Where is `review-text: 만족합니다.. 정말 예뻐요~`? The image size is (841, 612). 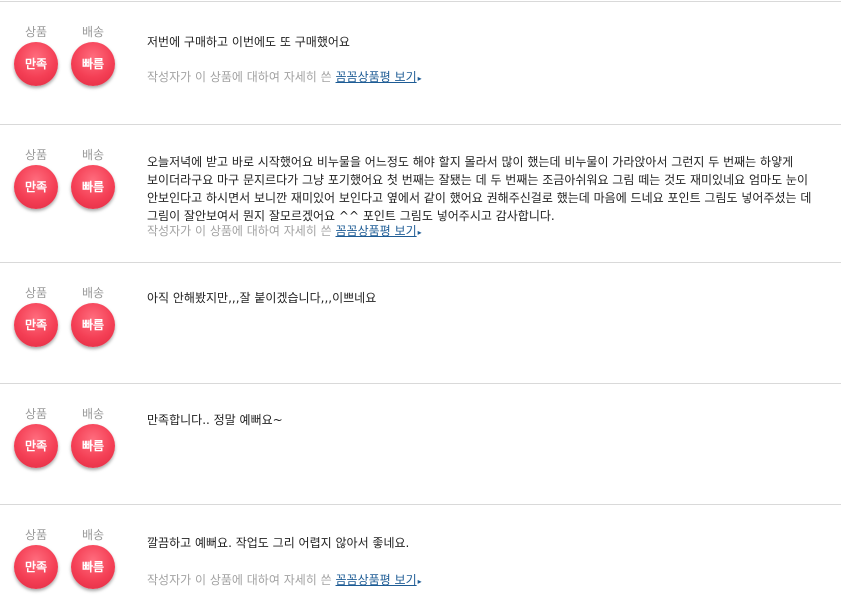
review-text: 만족합니다.. 정말 예뻐요~ is located at coordinates (215, 420).